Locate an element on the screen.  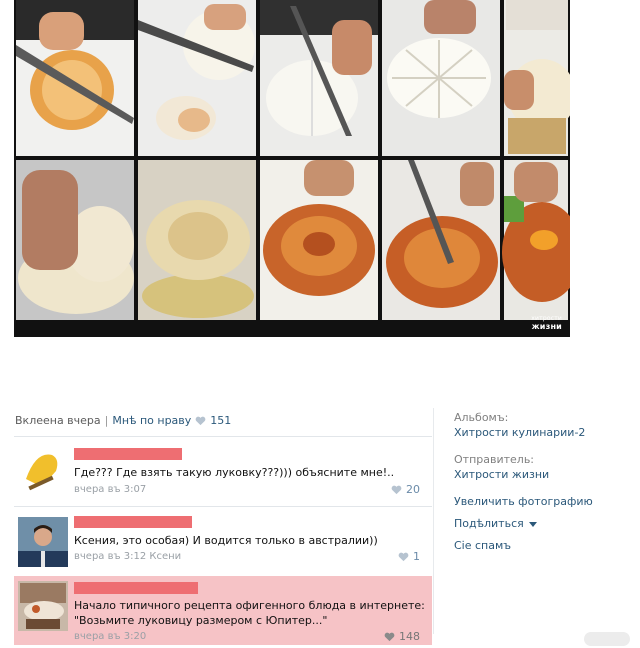
chevron-down-icon is located at coordinates (532, 524).